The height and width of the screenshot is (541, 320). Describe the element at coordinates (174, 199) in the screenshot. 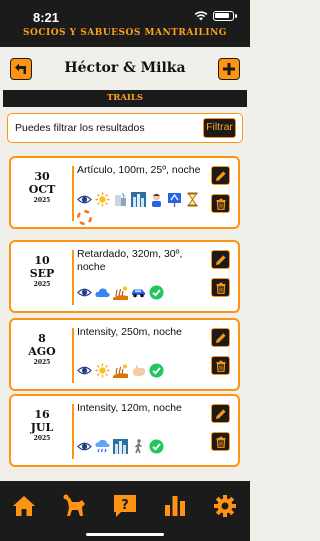

I see `flag-sign-icon` at that location.